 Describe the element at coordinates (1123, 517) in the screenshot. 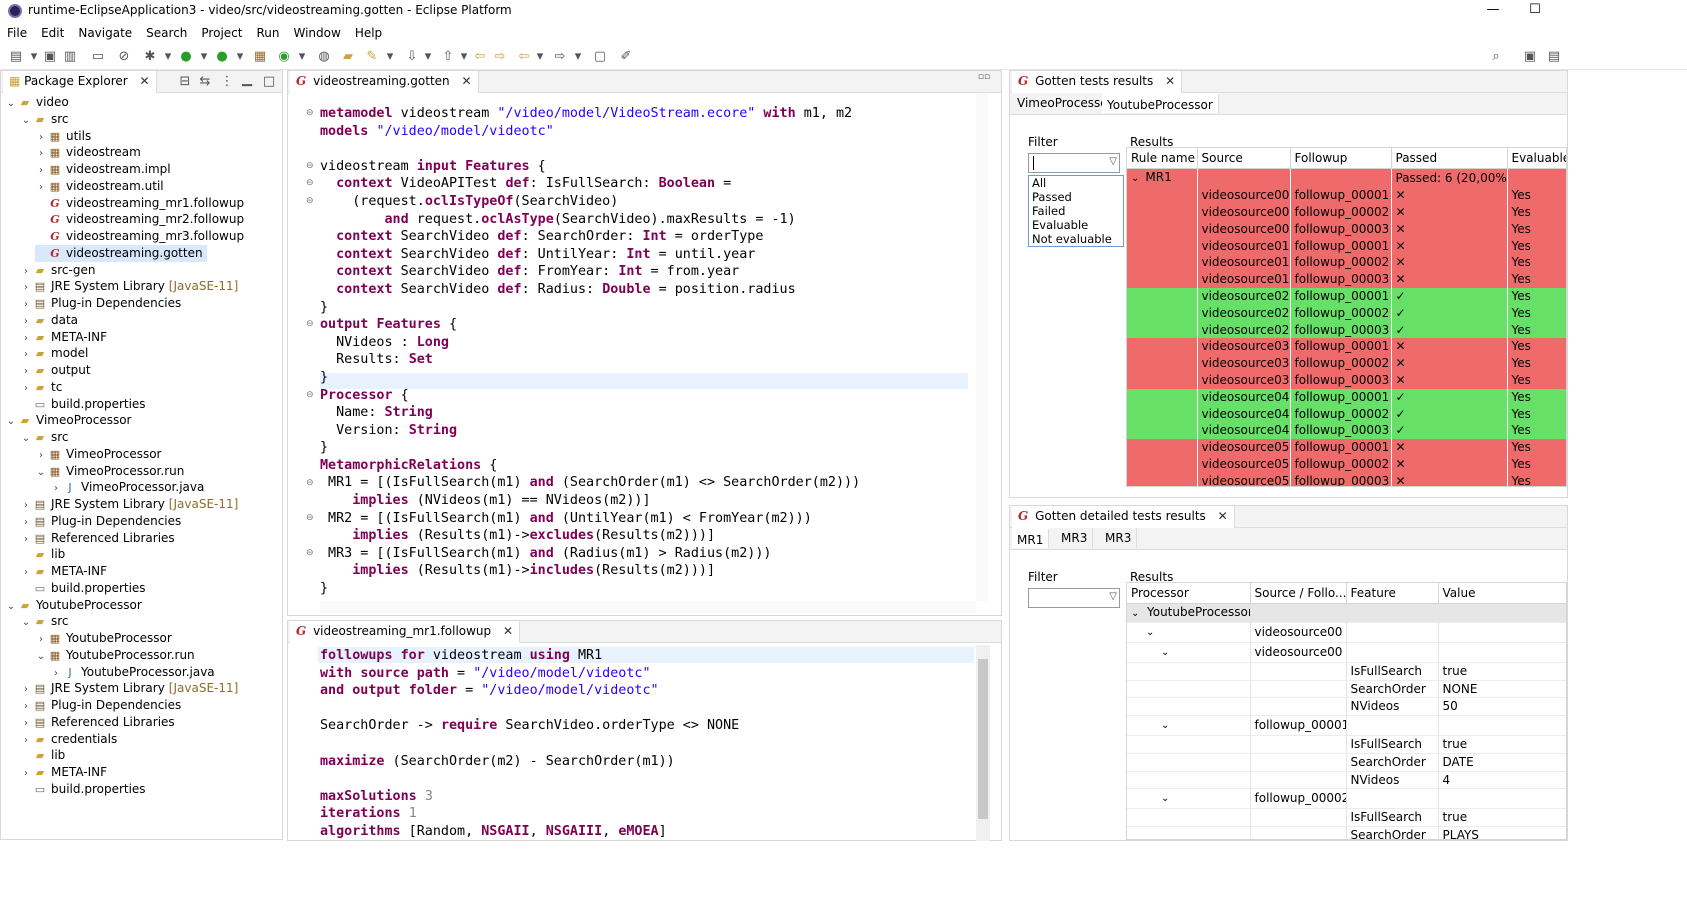

I see `tab-gotten-detailed-tests-results: G Gotten detailed tests results ✕` at that location.